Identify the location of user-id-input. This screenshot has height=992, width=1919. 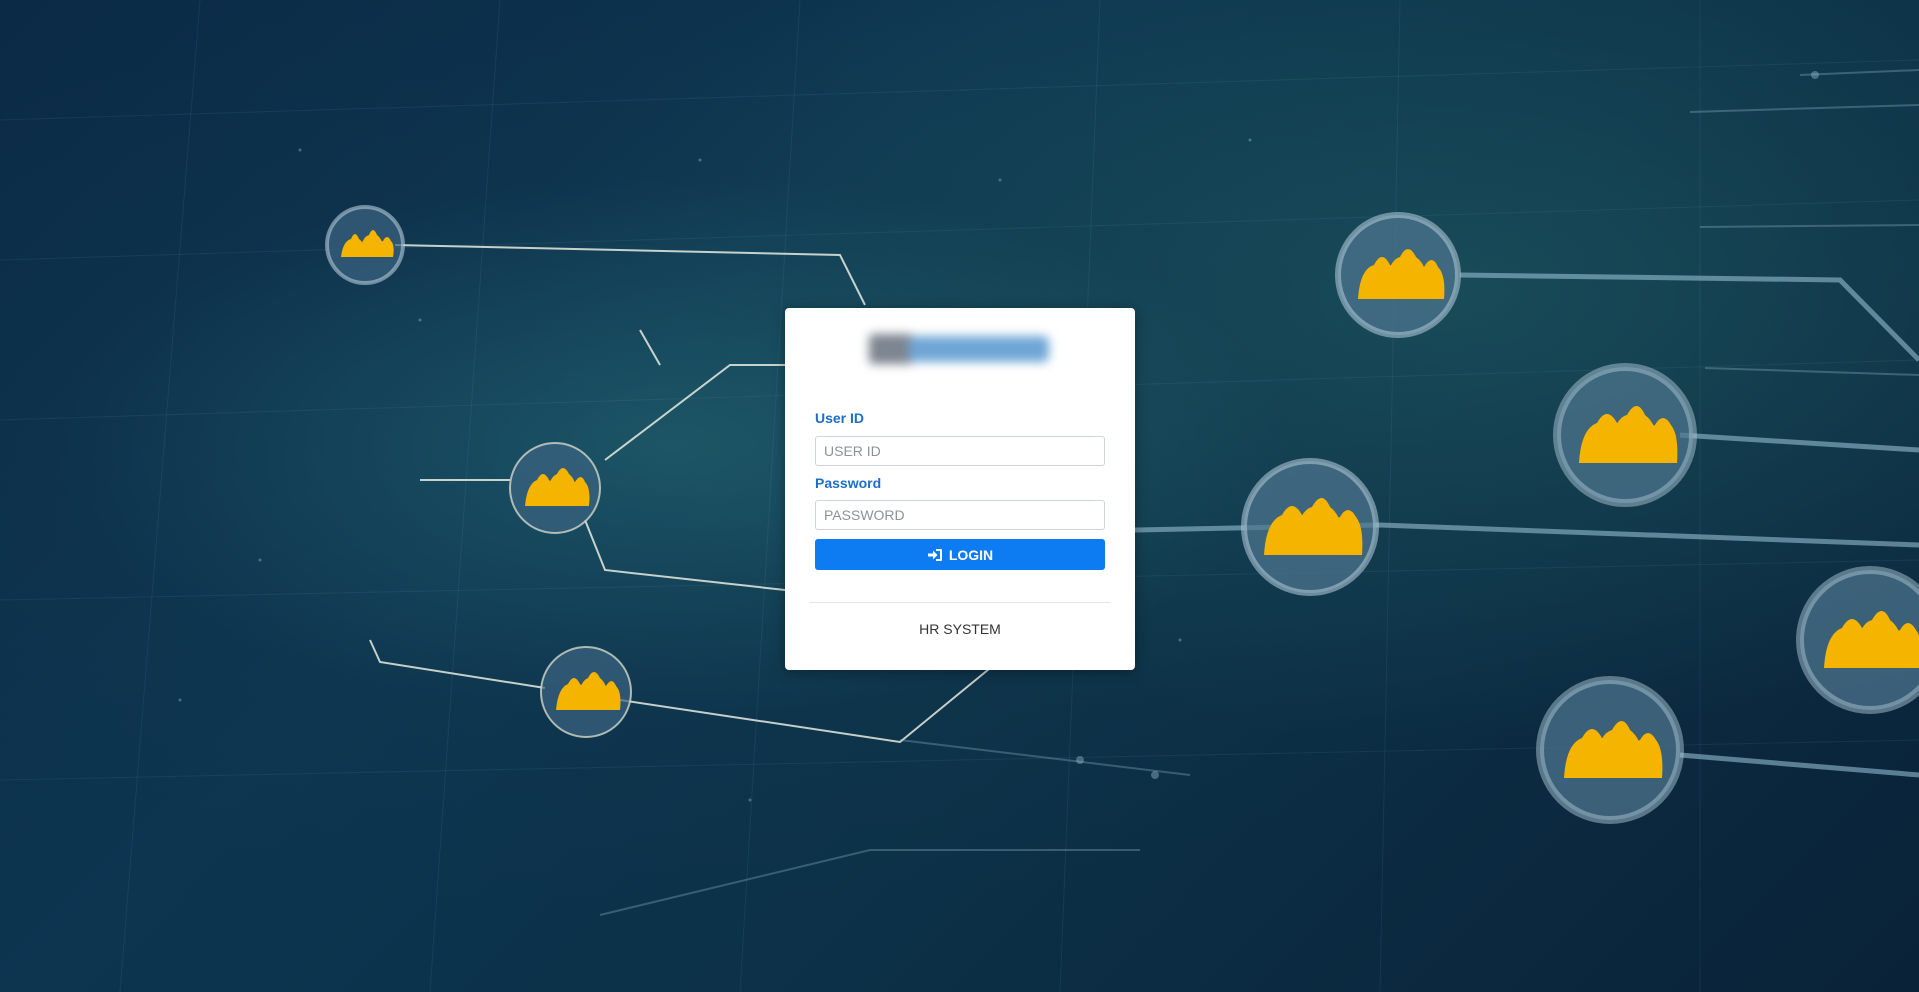
(960, 451).